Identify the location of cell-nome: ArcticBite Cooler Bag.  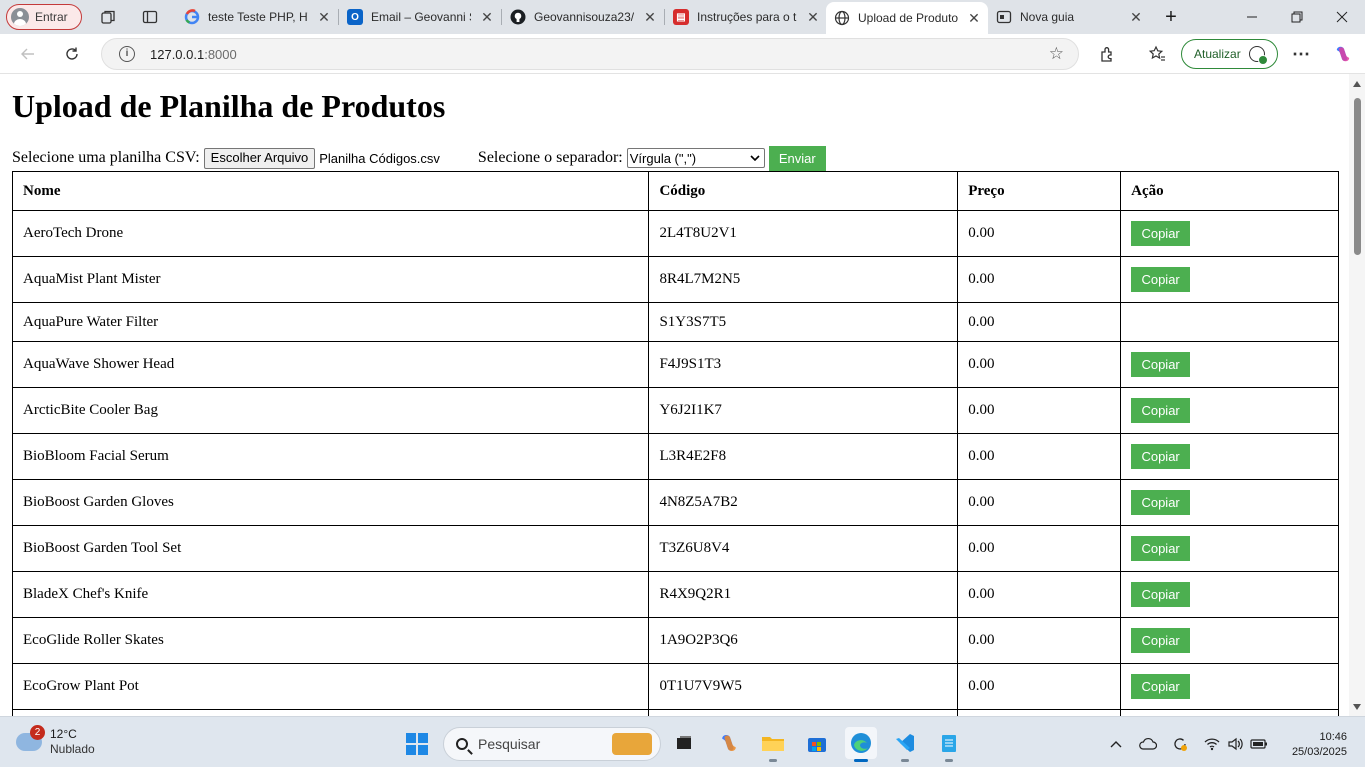
(330, 410).